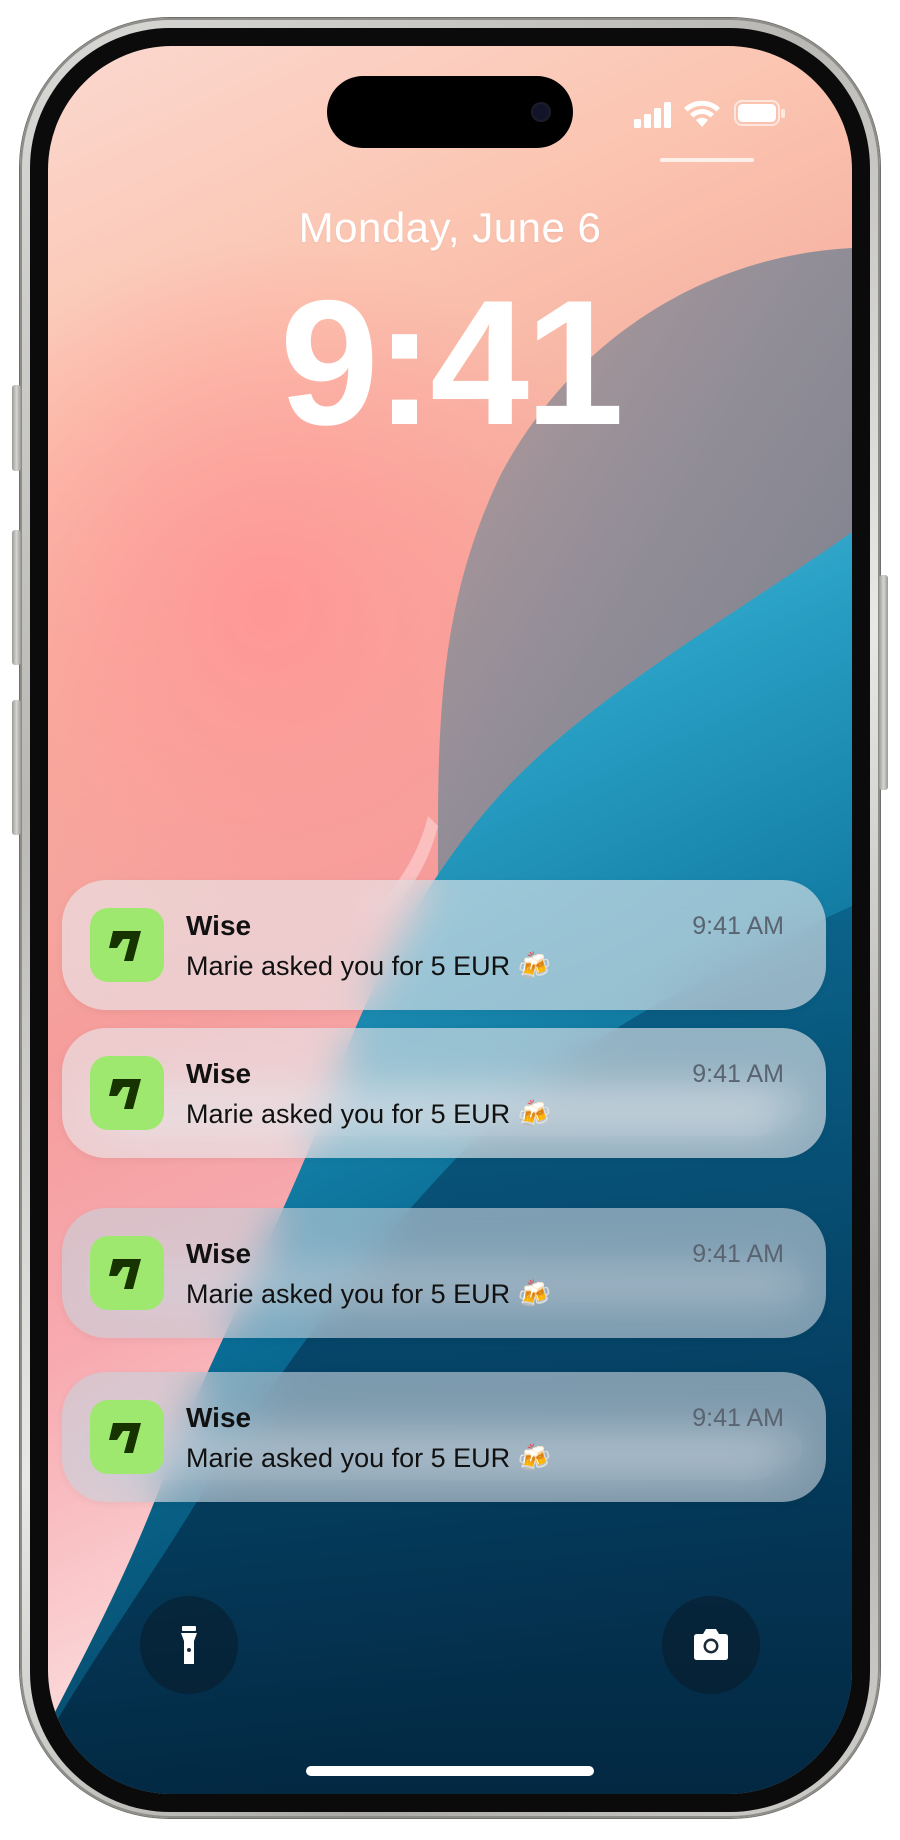  Describe the element at coordinates (16, 597) in the screenshot. I see `volume-up-button` at that location.